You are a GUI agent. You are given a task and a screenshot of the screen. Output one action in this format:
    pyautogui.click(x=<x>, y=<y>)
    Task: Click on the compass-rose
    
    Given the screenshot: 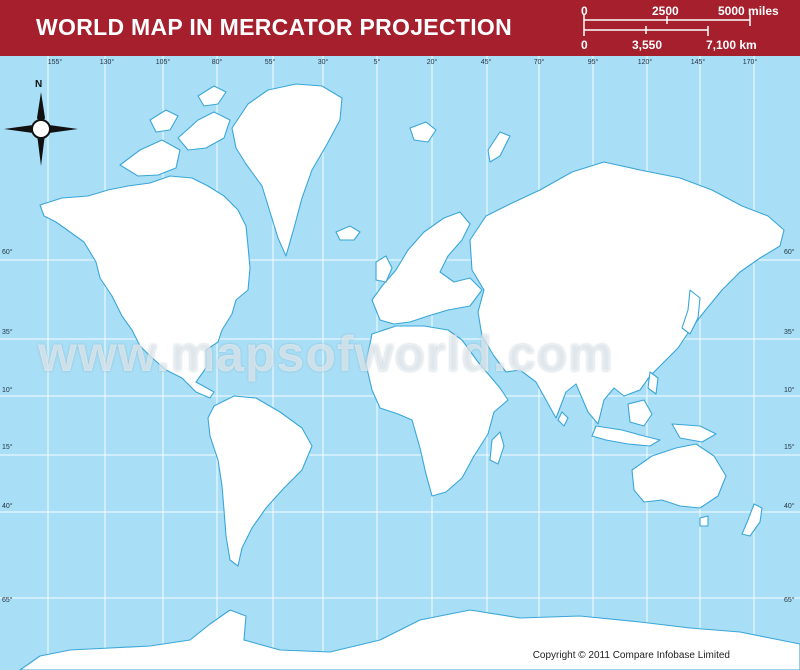 What is the action you would take?
    pyautogui.click(x=41, y=129)
    